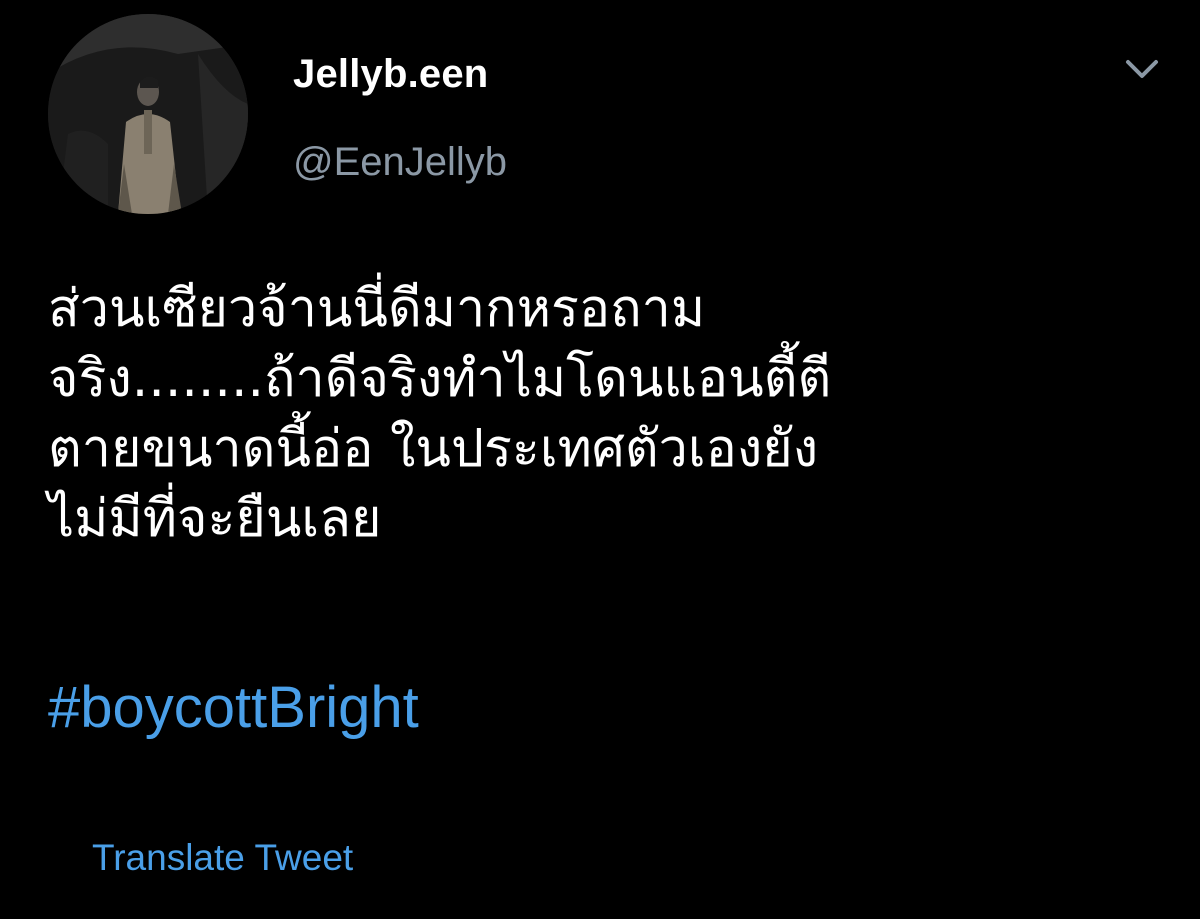 The image size is (1200, 919). I want to click on tweet-text-line: ไม่มีที่จะยืนเลย, so click(215, 519).